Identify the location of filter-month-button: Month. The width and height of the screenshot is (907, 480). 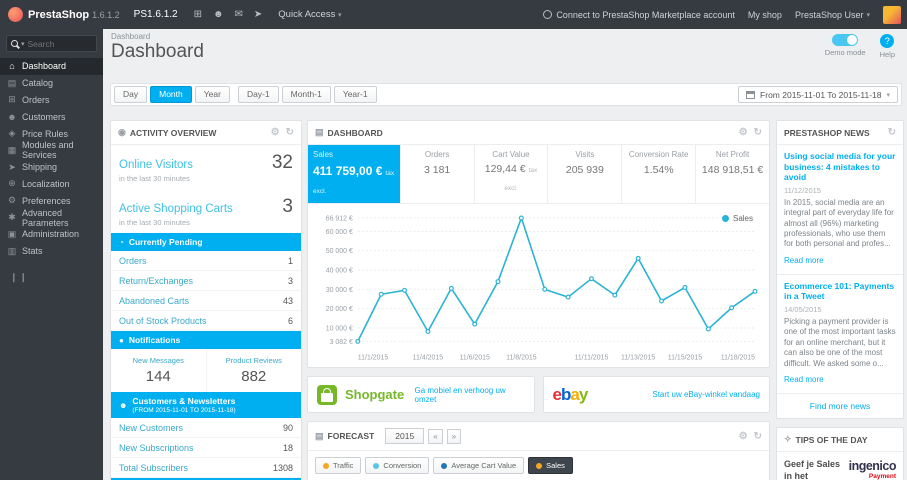
(171, 94).